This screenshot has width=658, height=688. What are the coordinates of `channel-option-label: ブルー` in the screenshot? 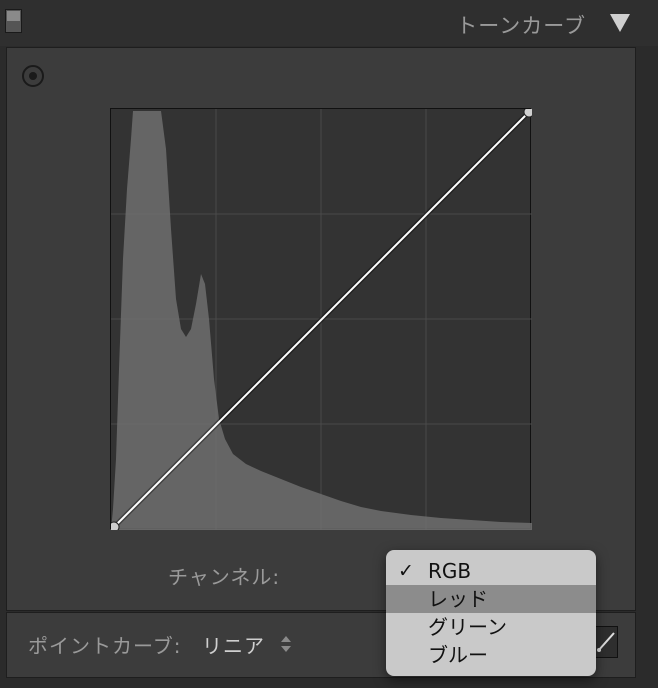 It's located at (458, 655).